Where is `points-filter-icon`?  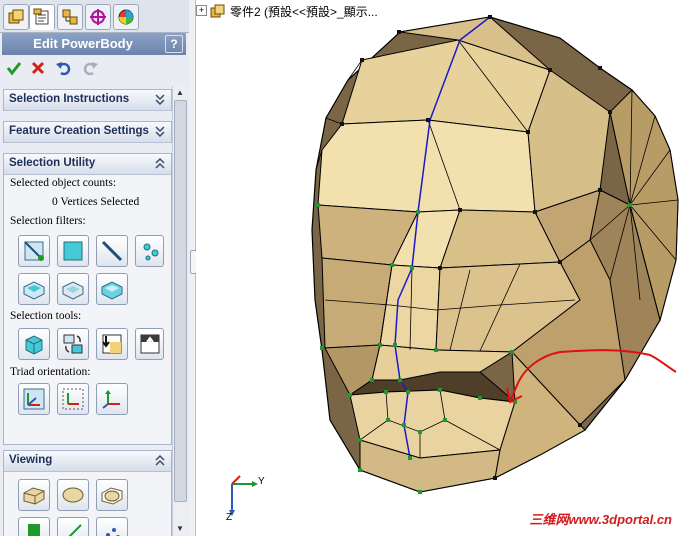
points-filter-icon is located at coordinates (150, 252).